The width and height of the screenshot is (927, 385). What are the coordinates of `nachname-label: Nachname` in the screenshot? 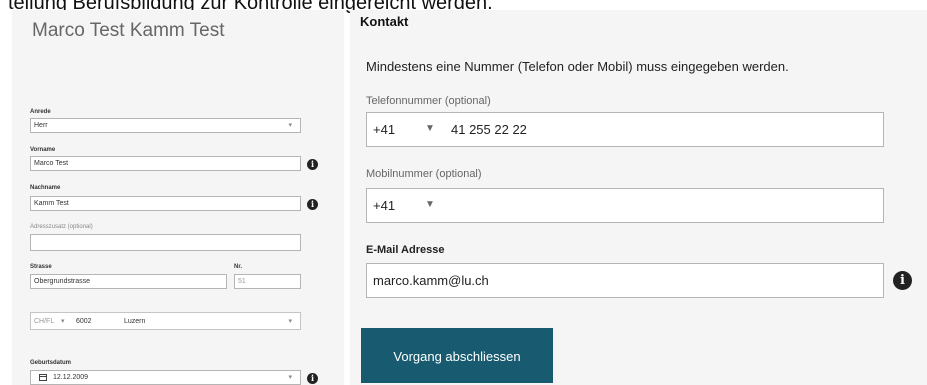 It's located at (45, 188).